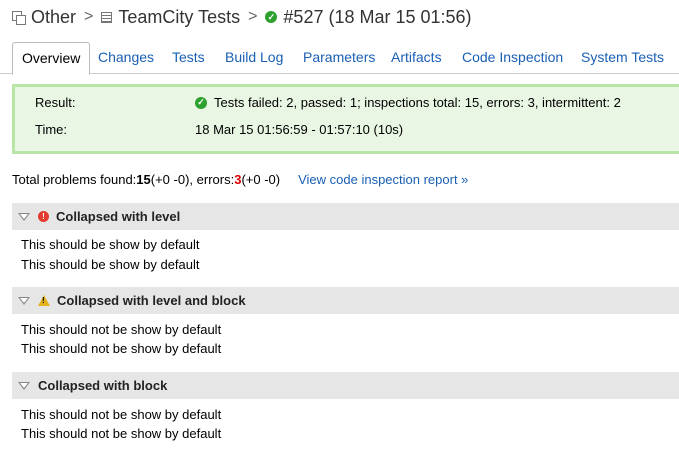 Image resolution: width=679 pixels, height=451 pixels. What do you see at coordinates (107, 17) in the screenshot?
I see `build-configuration-icon` at bounding box center [107, 17].